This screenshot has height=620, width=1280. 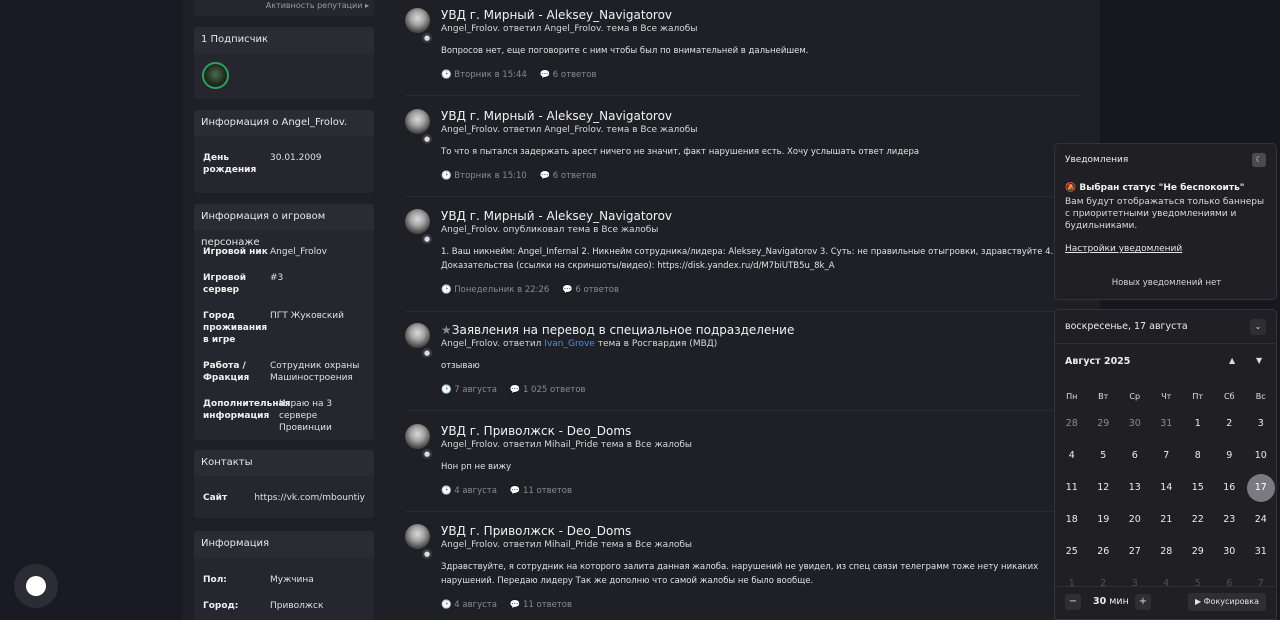 I want to click on game-server-value: #3, so click(x=277, y=278).